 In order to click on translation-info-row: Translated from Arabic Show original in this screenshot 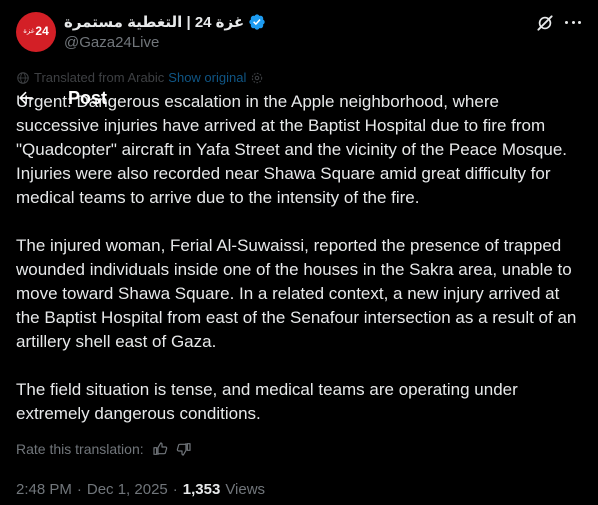, I will do `click(140, 77)`.